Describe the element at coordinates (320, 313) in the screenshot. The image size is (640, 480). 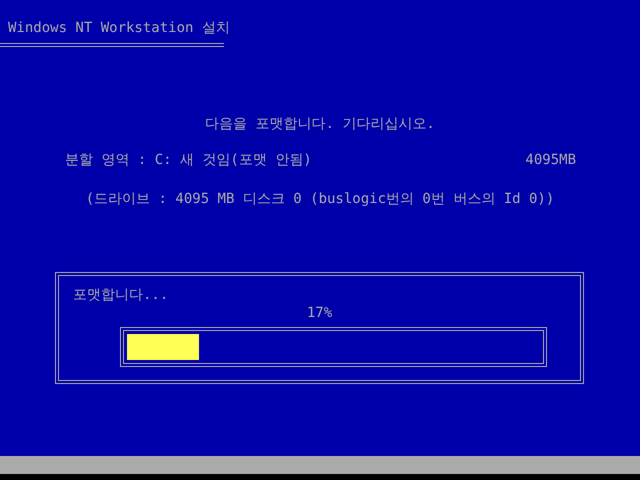
I see `progress-percent: 17%` at that location.